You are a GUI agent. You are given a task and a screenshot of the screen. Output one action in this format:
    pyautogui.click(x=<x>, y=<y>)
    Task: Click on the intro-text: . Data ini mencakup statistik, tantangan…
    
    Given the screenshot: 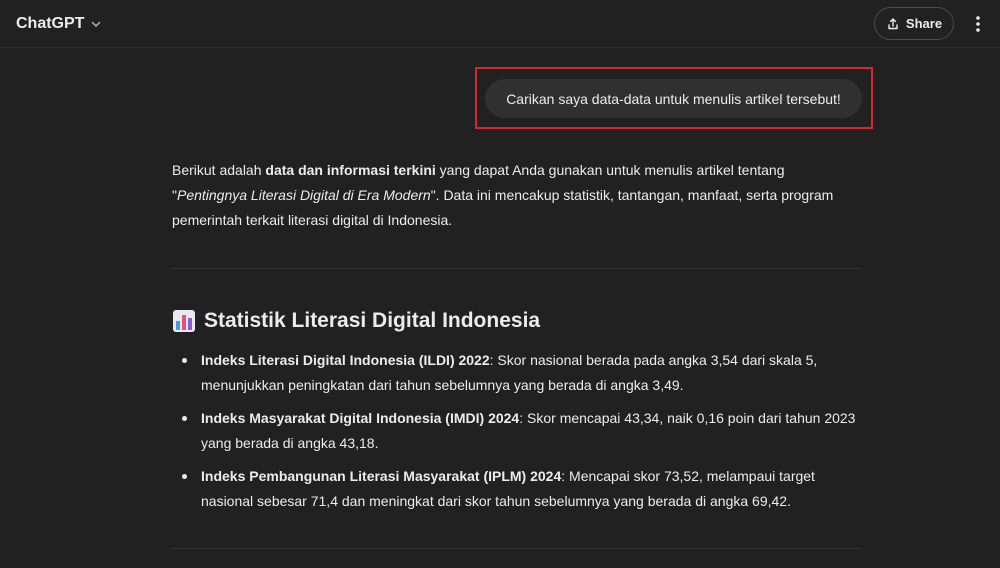 What is the action you would take?
    pyautogui.click(x=634, y=195)
    